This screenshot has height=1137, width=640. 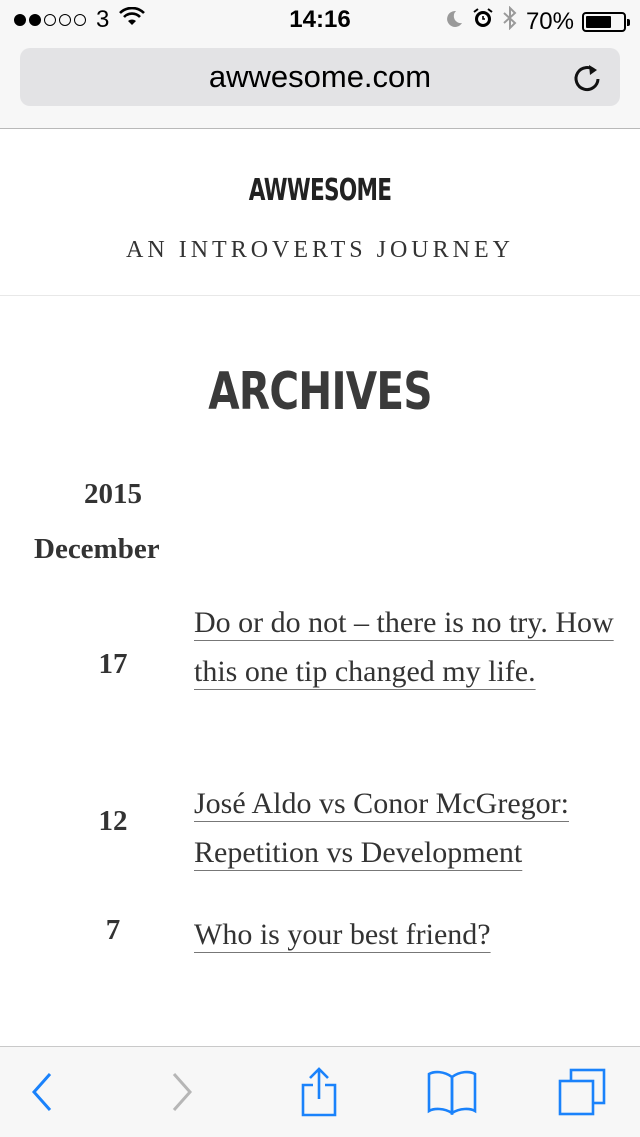 What do you see at coordinates (113, 494) in the screenshot?
I see `archive-year: 2015` at bounding box center [113, 494].